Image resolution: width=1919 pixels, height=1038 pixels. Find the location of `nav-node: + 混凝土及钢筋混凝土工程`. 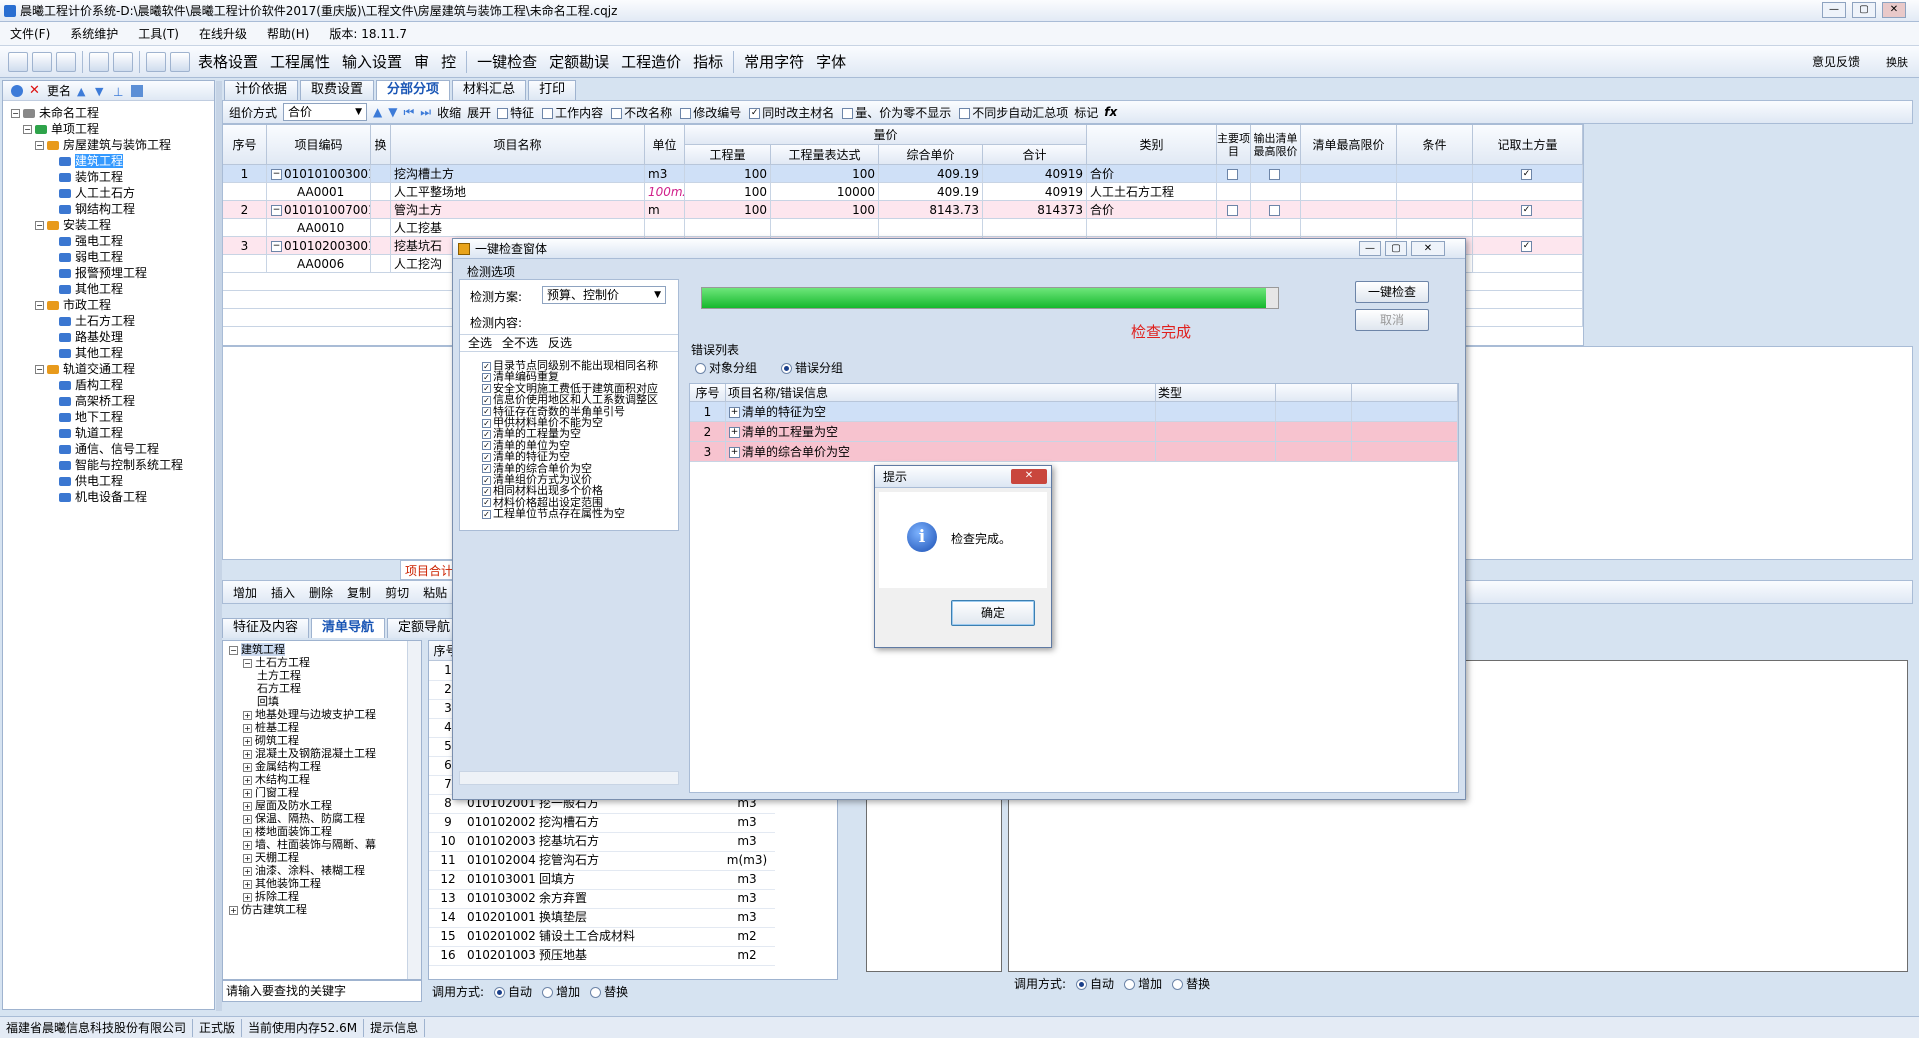

nav-node: + 混凝土及钢筋混凝土工程 is located at coordinates (309, 753).